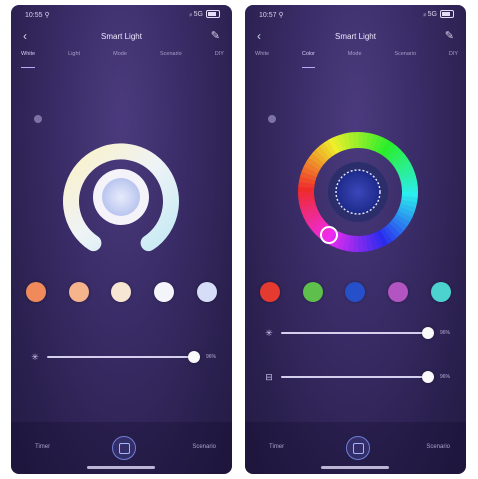 This screenshot has height=479, width=478. I want to click on swatch-cyan, so click(440, 292).